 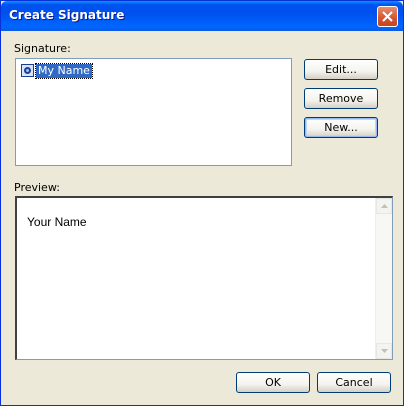 I want to click on close-button, so click(x=387, y=16).